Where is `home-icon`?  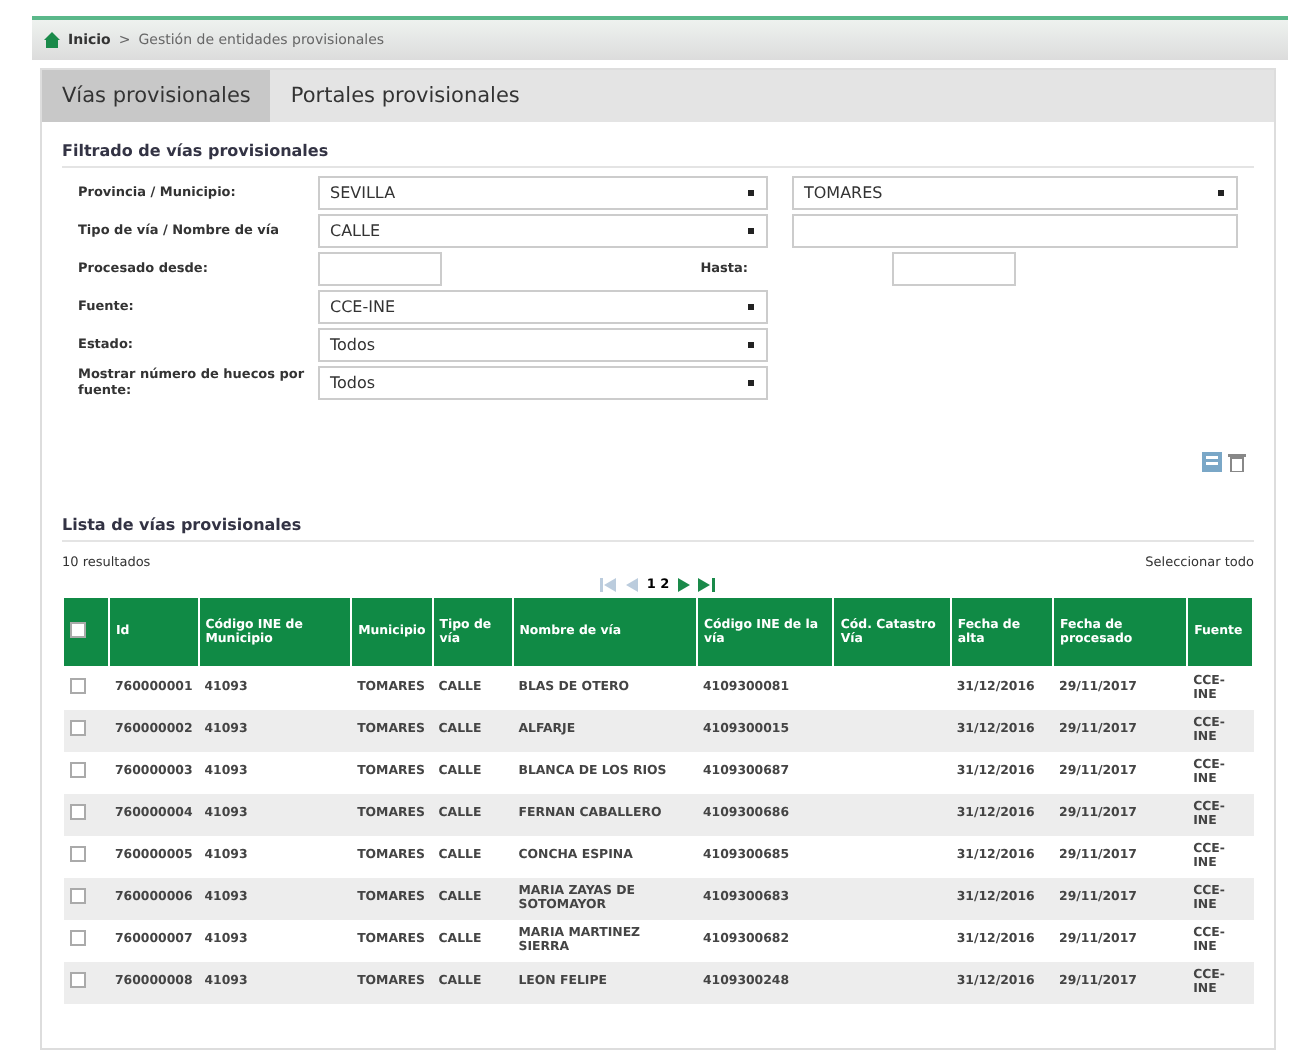 home-icon is located at coordinates (52, 40).